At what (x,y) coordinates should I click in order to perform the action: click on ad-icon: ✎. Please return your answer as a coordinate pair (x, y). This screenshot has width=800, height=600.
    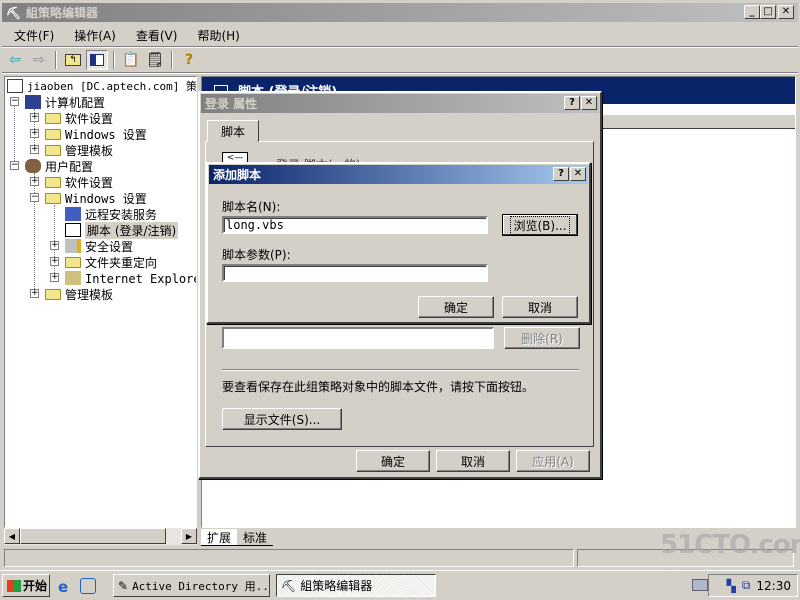
    Looking at the image, I should click on (123, 585).